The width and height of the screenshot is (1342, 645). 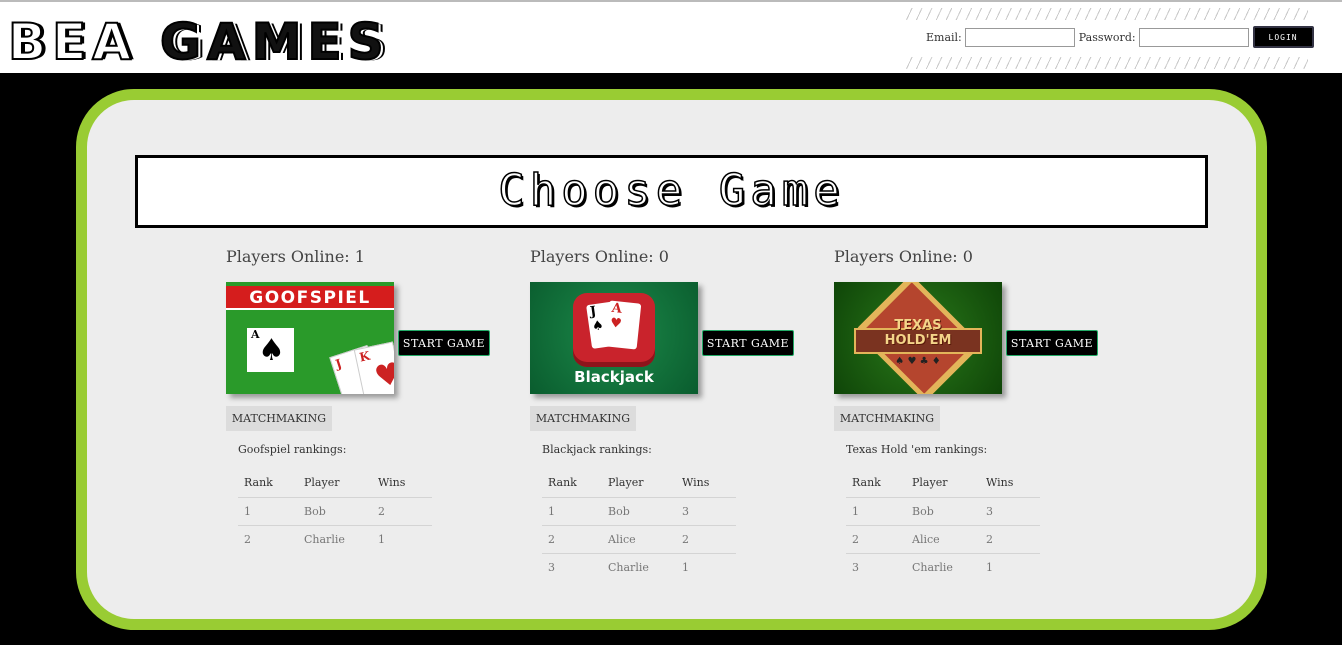 I want to click on thumbnail-text-line-2: HOLD'EM, so click(x=918, y=340).